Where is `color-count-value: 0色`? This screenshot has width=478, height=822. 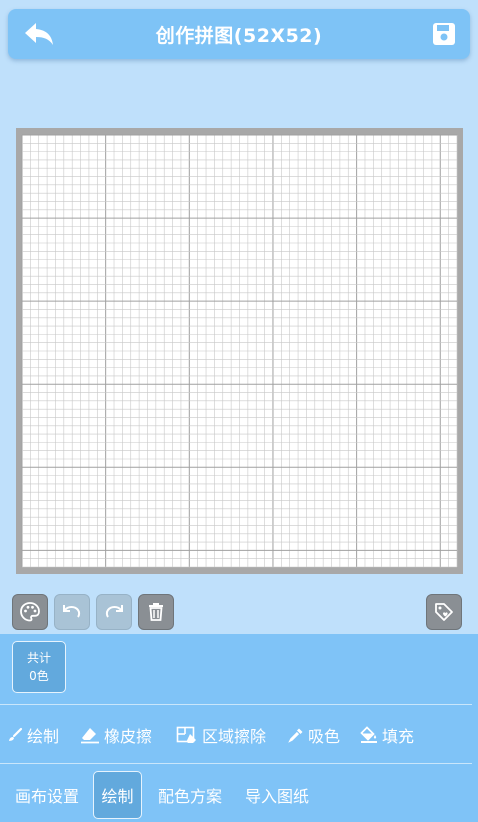
color-count-value: 0色 is located at coordinates (39, 676).